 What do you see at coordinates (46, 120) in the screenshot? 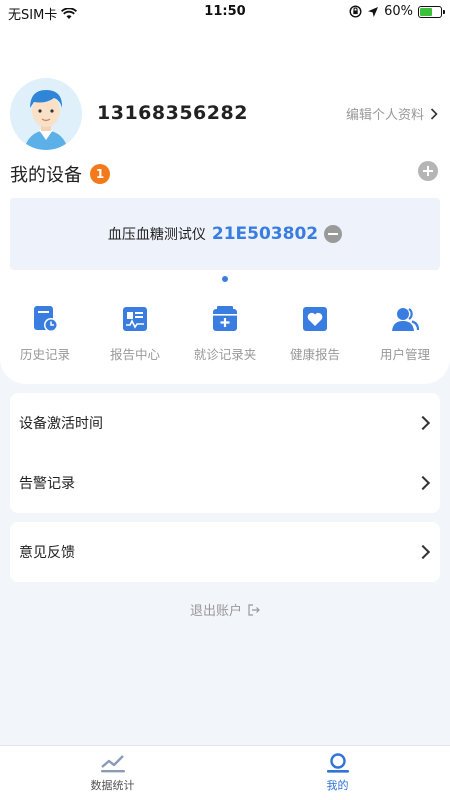
I see `avatar-illustration` at bounding box center [46, 120].